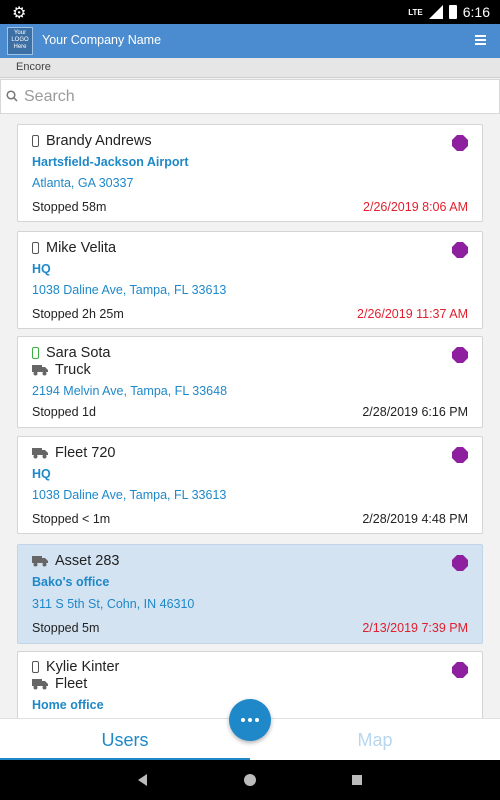 The image size is (500, 800). I want to click on stop-duration: Stopped 1d, so click(64, 412).